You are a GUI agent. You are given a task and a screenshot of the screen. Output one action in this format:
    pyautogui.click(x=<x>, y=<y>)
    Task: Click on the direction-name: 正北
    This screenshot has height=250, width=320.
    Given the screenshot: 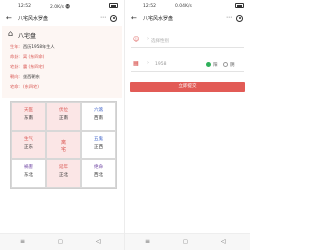 What is the action you would take?
    pyautogui.click(x=63, y=176)
    